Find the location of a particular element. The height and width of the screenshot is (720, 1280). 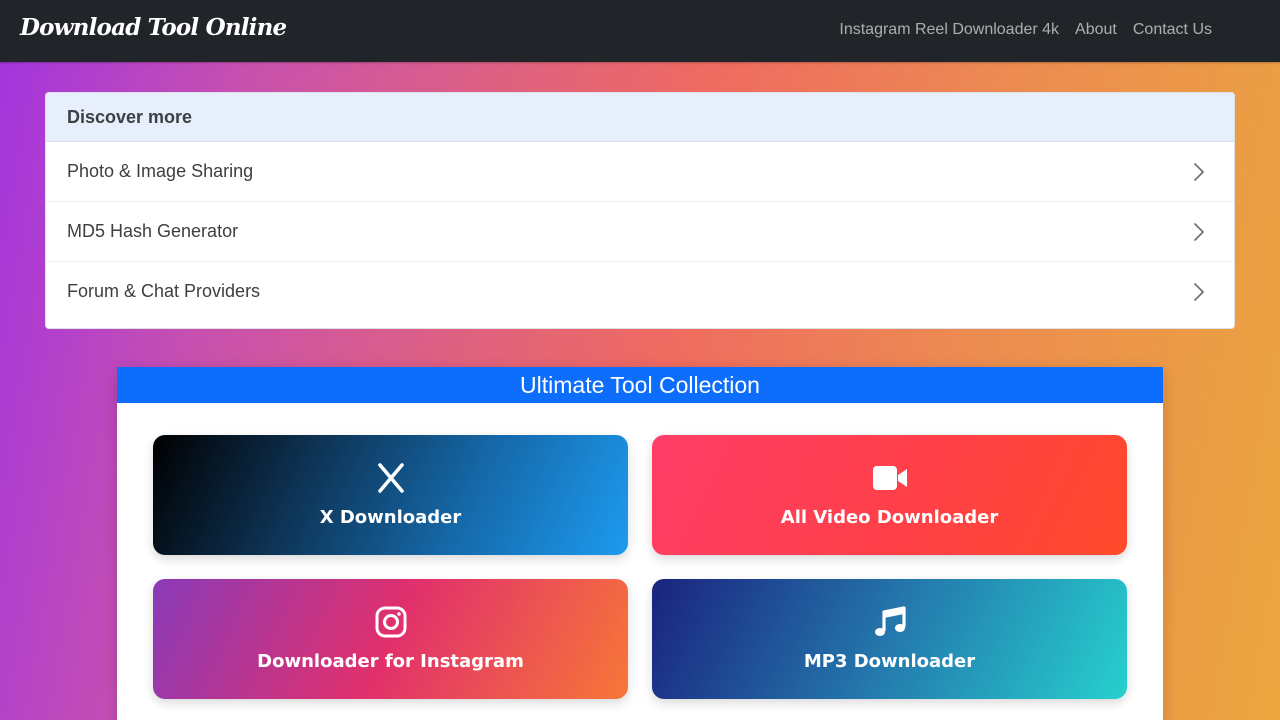

discover-item-photo-image-sharing: Photo & Image Sharing is located at coordinates (640, 172).